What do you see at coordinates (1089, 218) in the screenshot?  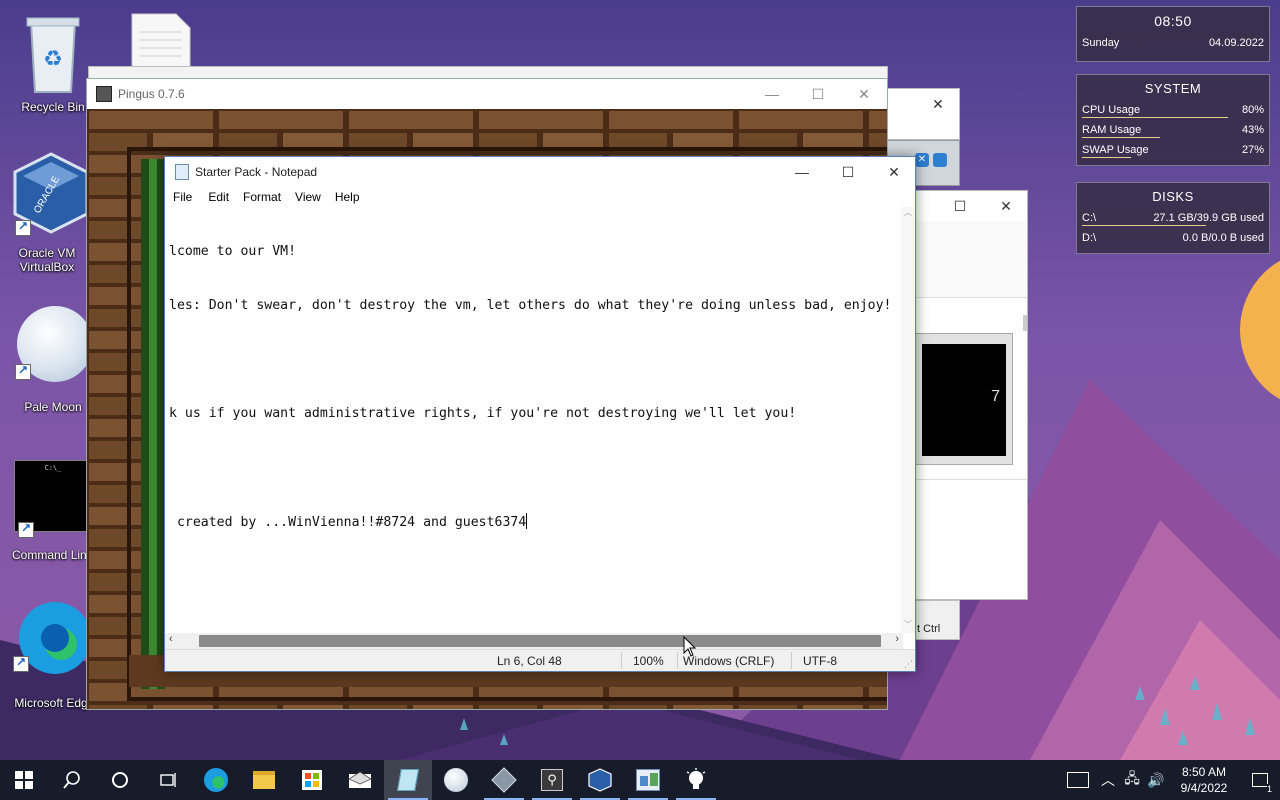 I see `disk-c-label: C:\` at bounding box center [1089, 218].